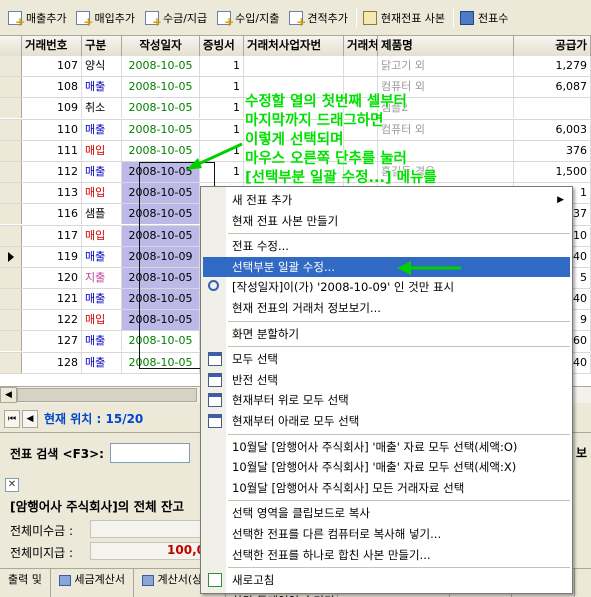 Image resolution: width=591 pixels, height=597 pixels. Describe the element at coordinates (52, 362) in the screenshot. I see `cell-transaction-no: 128` at that location.